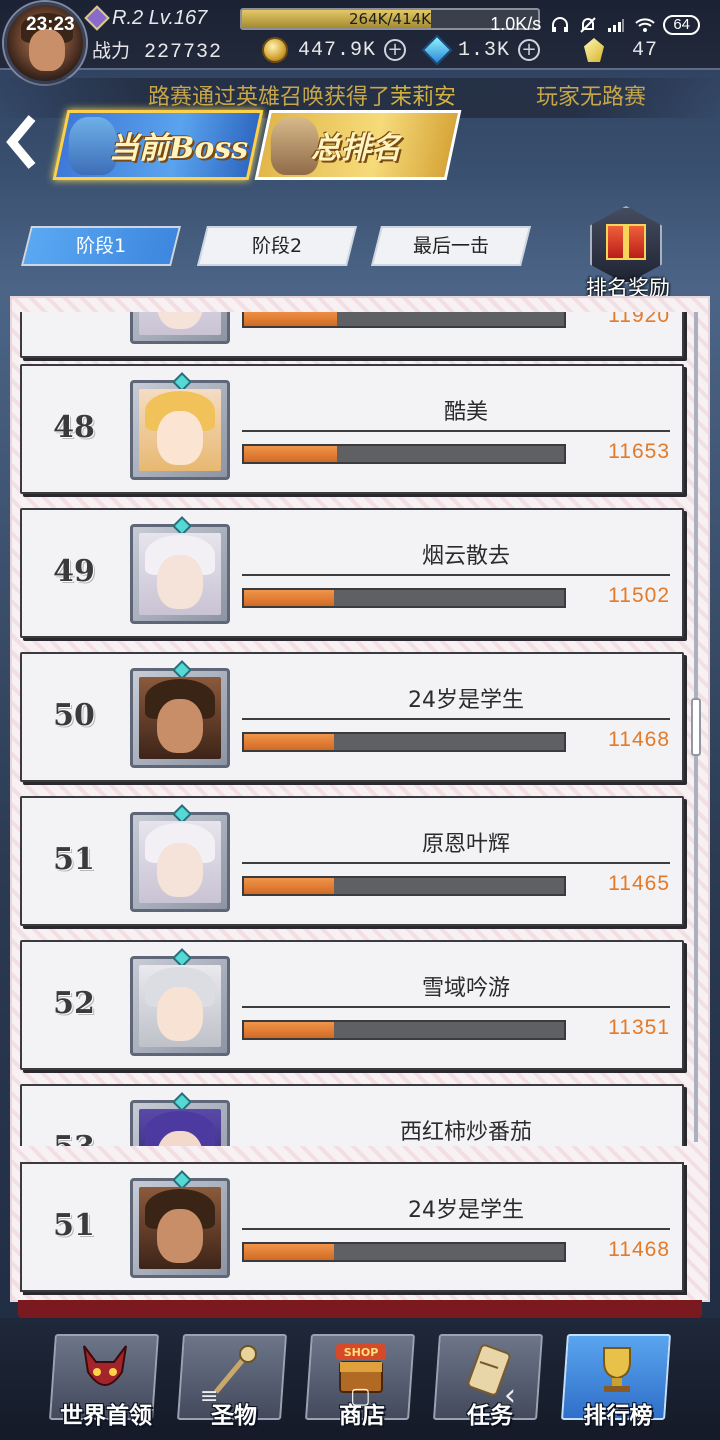 The height and width of the screenshot is (1440, 720). What do you see at coordinates (395, 50) in the screenshot?
I see `add-gold-button: +` at bounding box center [395, 50].